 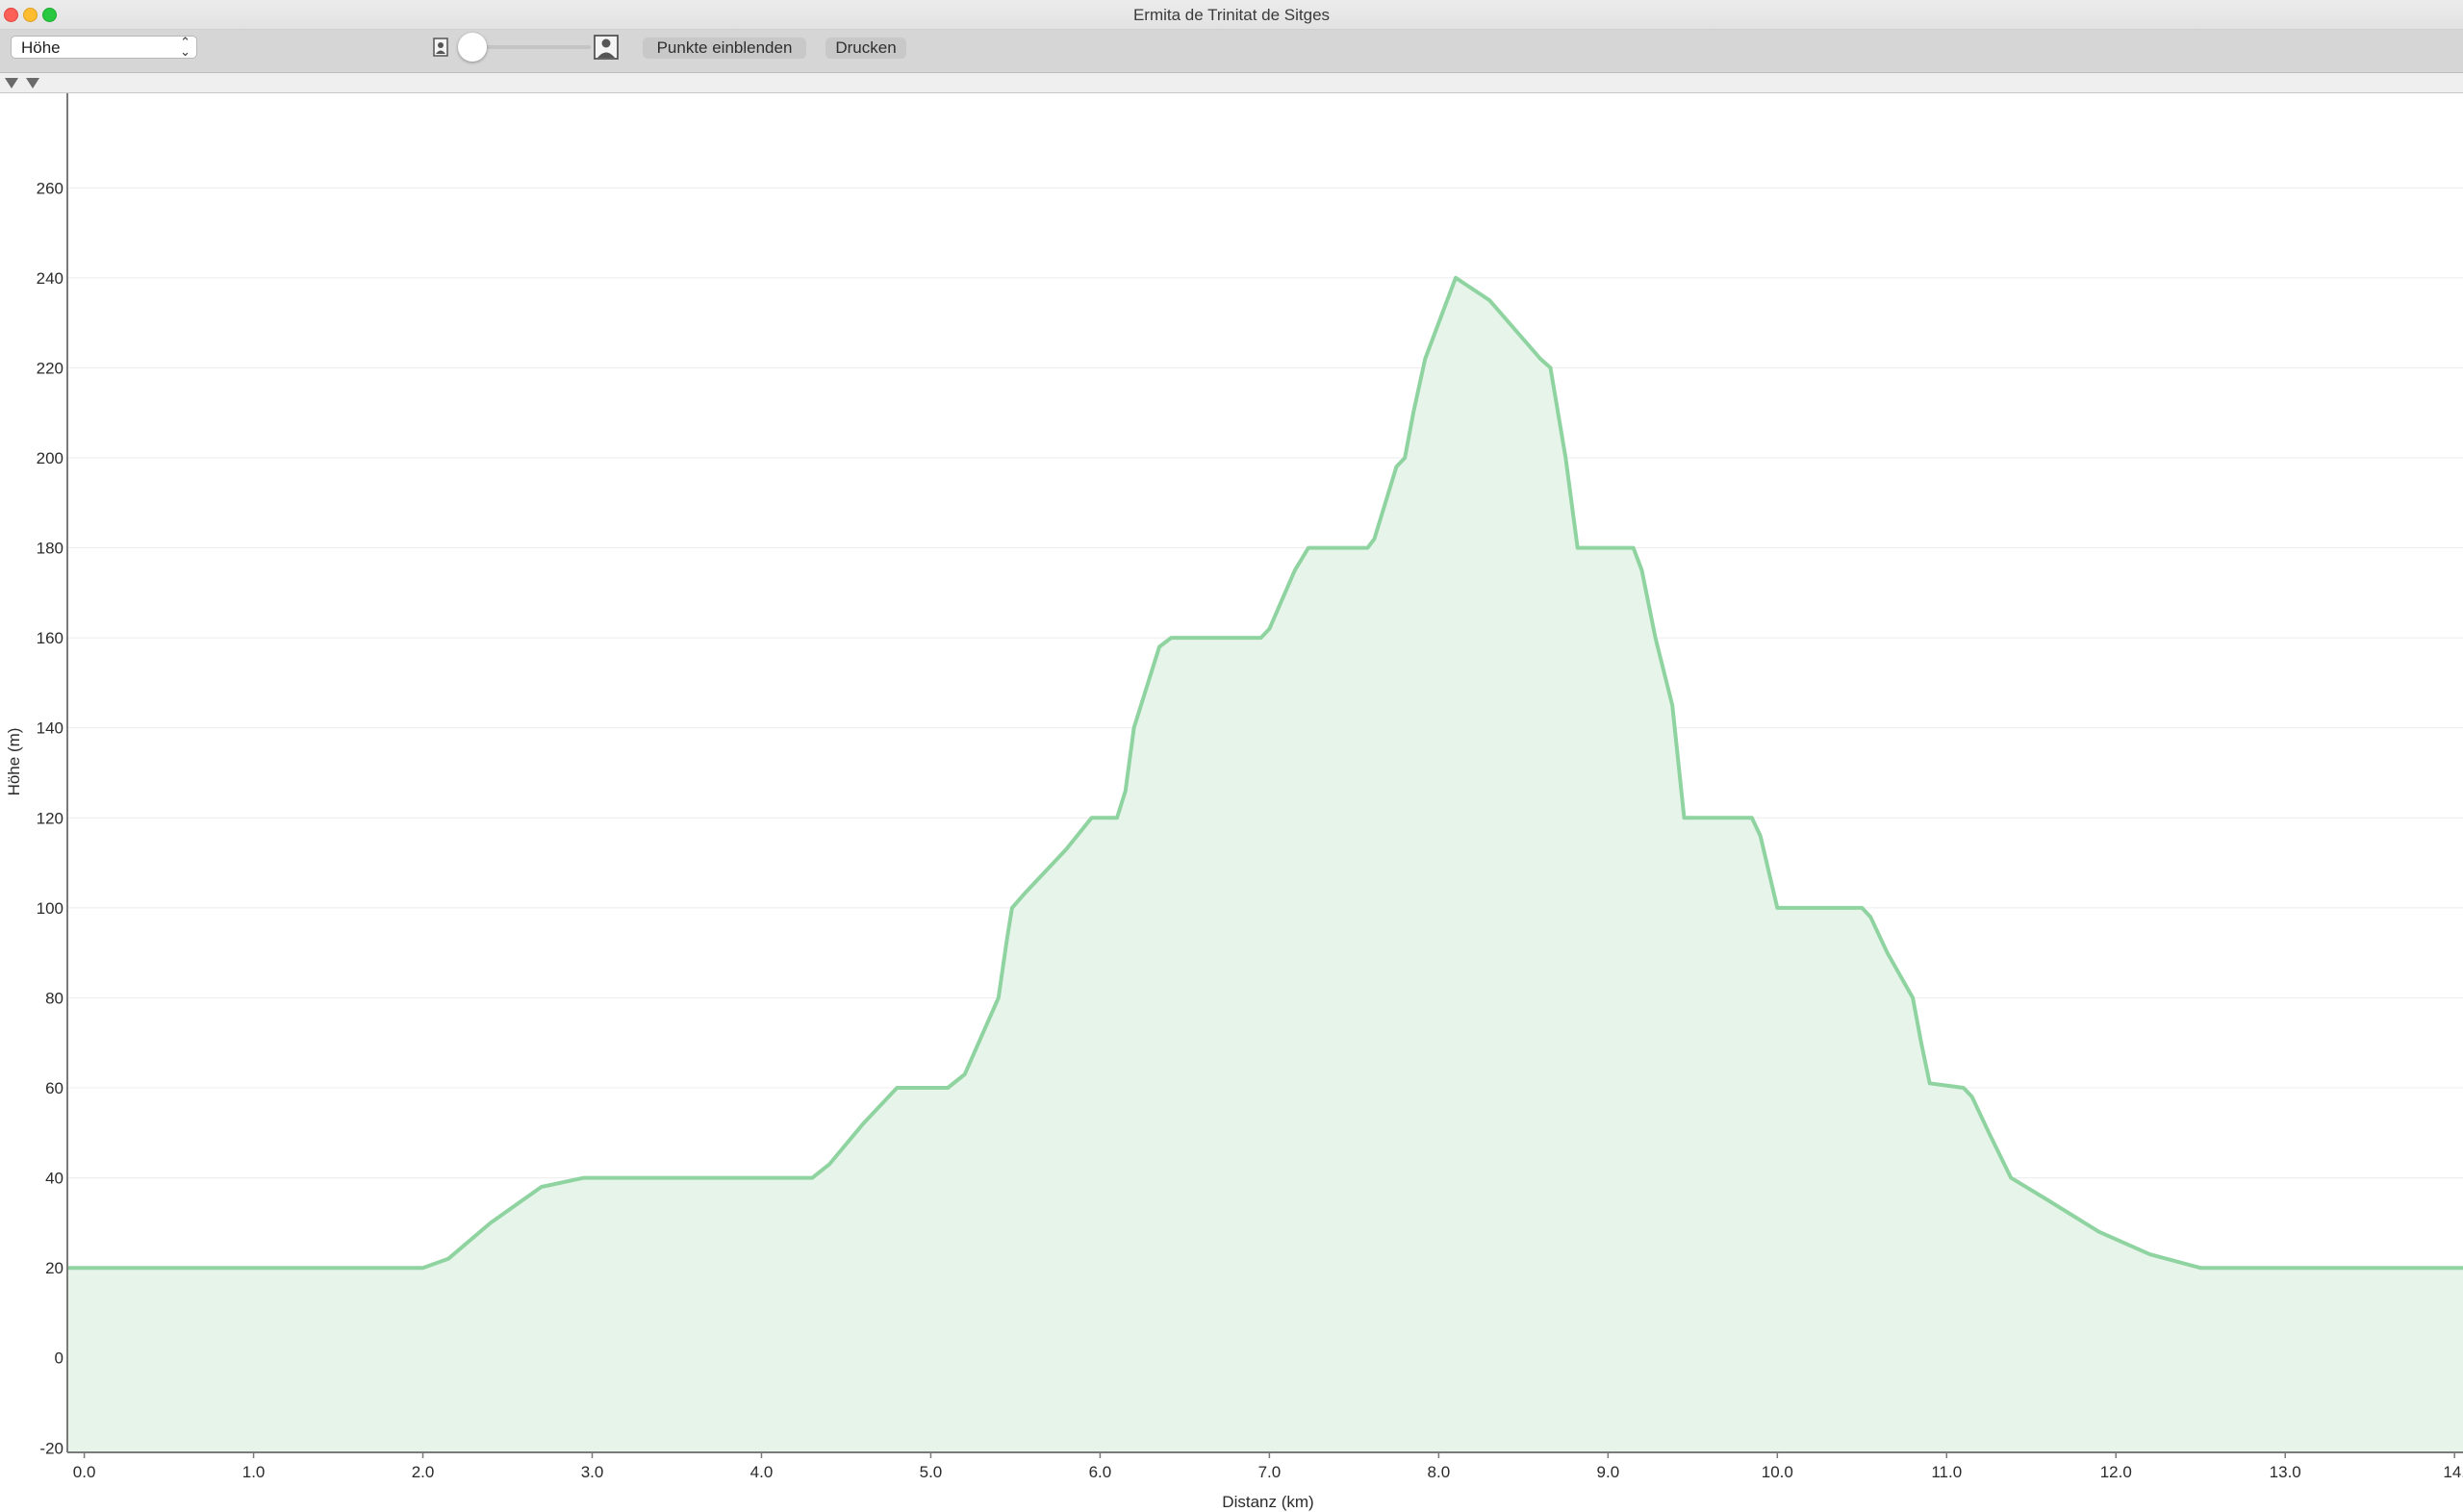 I want to click on show-points-button: Punkte einblenden, so click(x=724, y=49).